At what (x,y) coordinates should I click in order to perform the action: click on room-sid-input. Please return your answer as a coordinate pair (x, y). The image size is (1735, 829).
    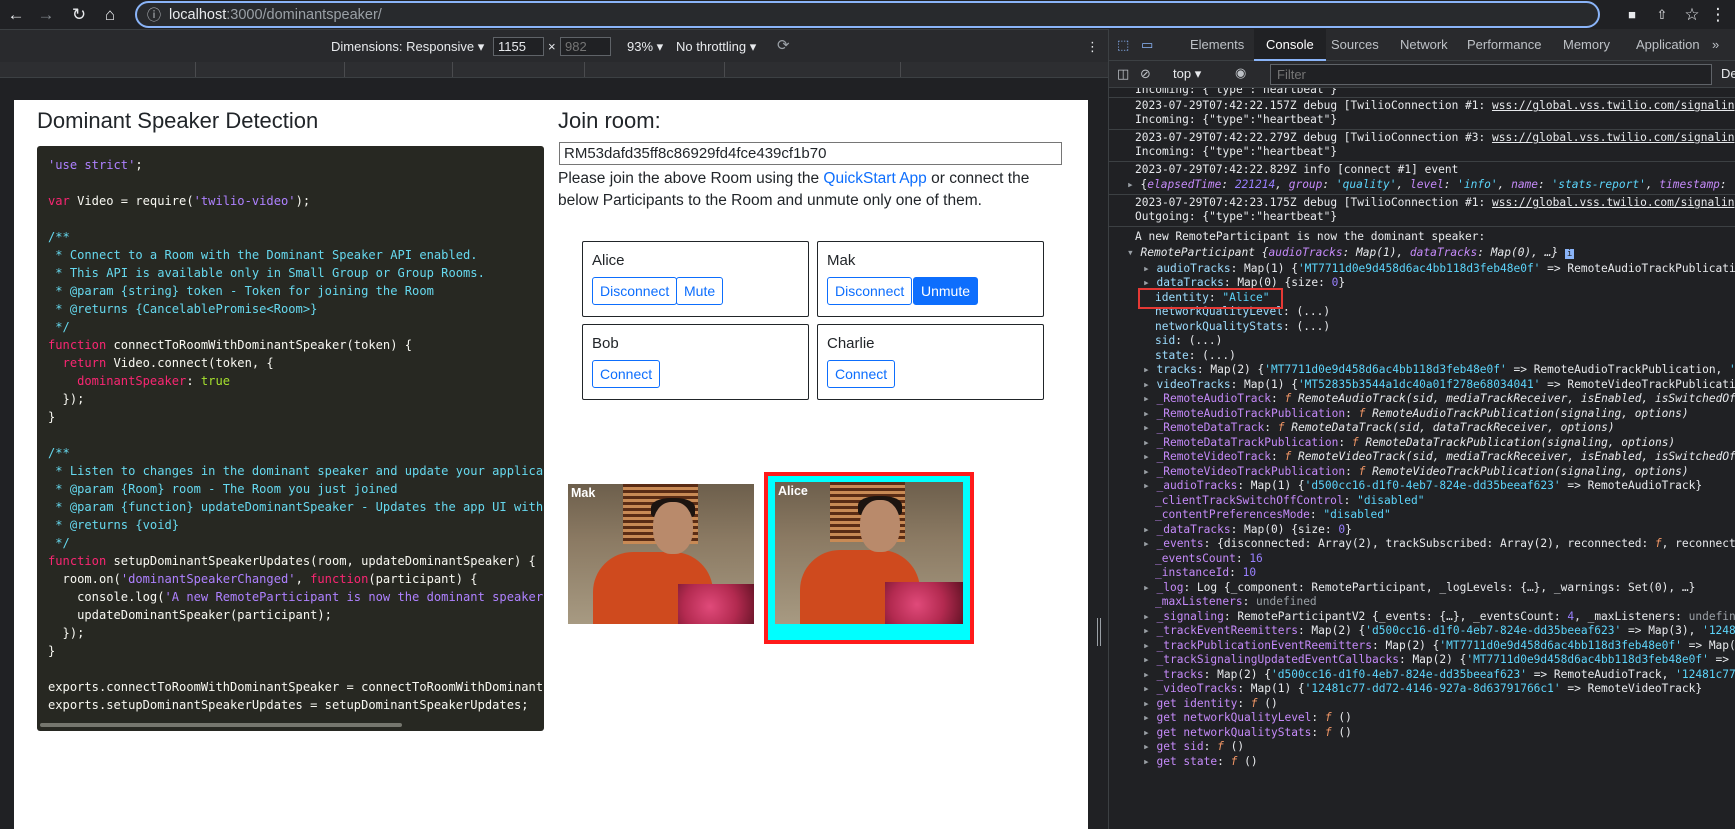
    Looking at the image, I should click on (810, 153).